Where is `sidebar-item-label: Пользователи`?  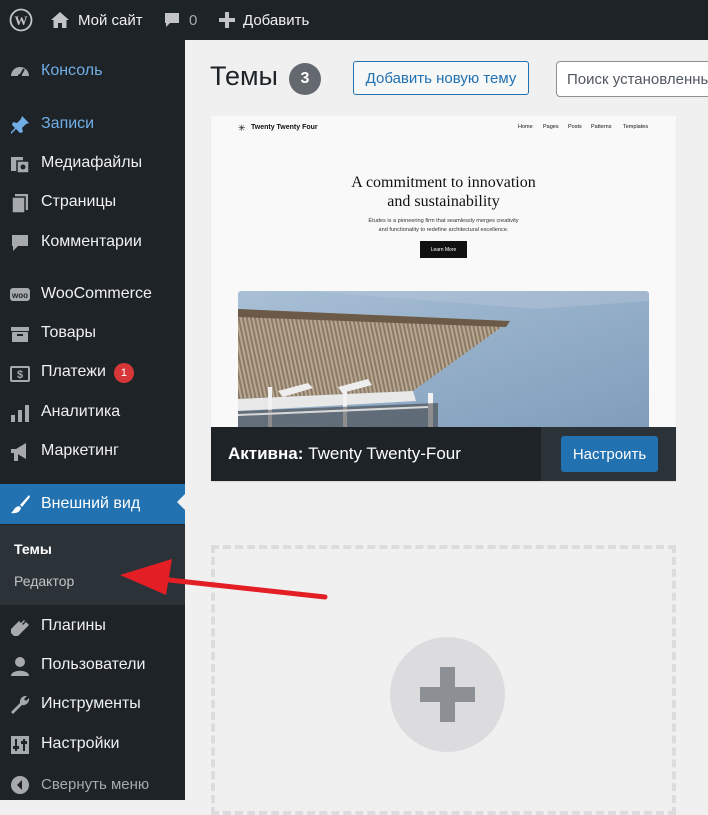
sidebar-item-label: Пользователи is located at coordinates (93, 664).